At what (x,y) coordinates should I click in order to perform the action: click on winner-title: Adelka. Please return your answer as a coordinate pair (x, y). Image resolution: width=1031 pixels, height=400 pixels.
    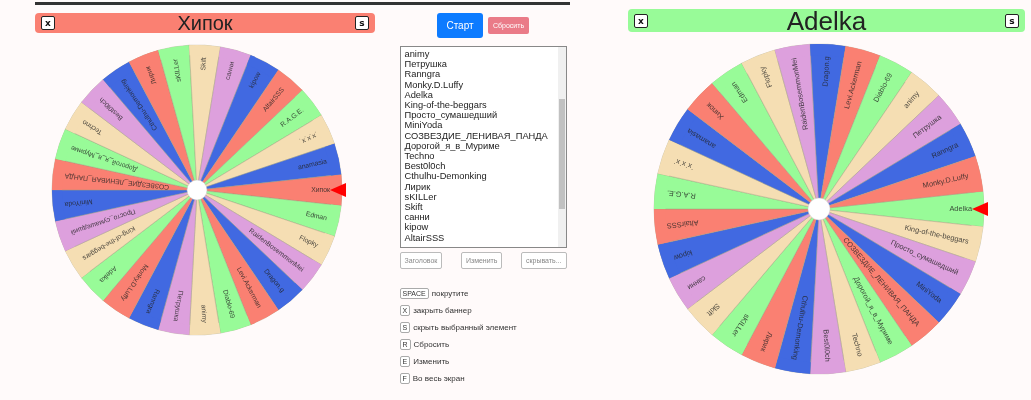
    Looking at the image, I should click on (826, 20).